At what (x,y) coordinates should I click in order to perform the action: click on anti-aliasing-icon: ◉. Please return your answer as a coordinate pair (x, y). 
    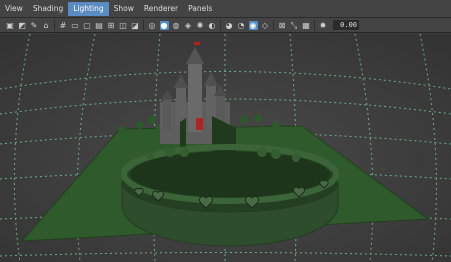
    Looking at the image, I should click on (253, 25).